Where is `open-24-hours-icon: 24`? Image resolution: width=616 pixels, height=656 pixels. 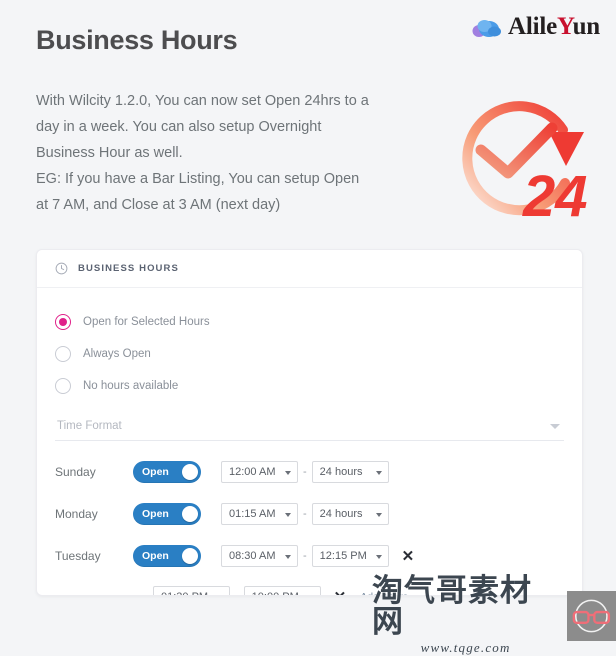
open-24-hours-icon: 24 is located at coordinates (525, 164).